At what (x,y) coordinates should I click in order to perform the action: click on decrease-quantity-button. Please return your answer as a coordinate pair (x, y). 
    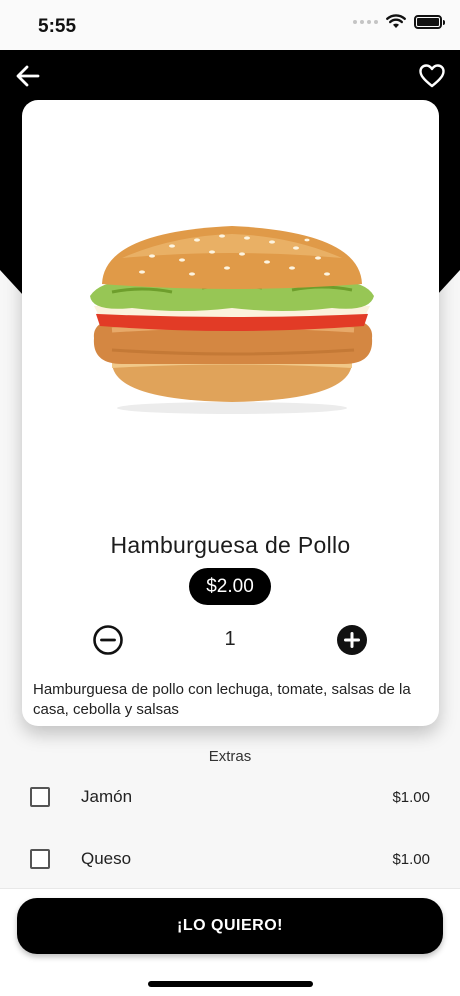
    Looking at the image, I should click on (108, 640).